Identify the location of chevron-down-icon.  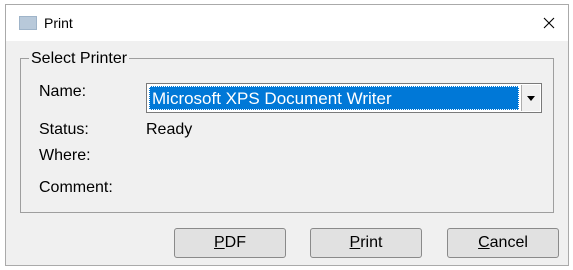
(531, 98).